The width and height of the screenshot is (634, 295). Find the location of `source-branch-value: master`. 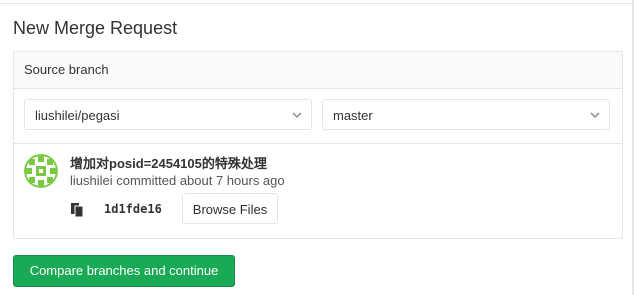

source-branch-value: master is located at coordinates (353, 115).